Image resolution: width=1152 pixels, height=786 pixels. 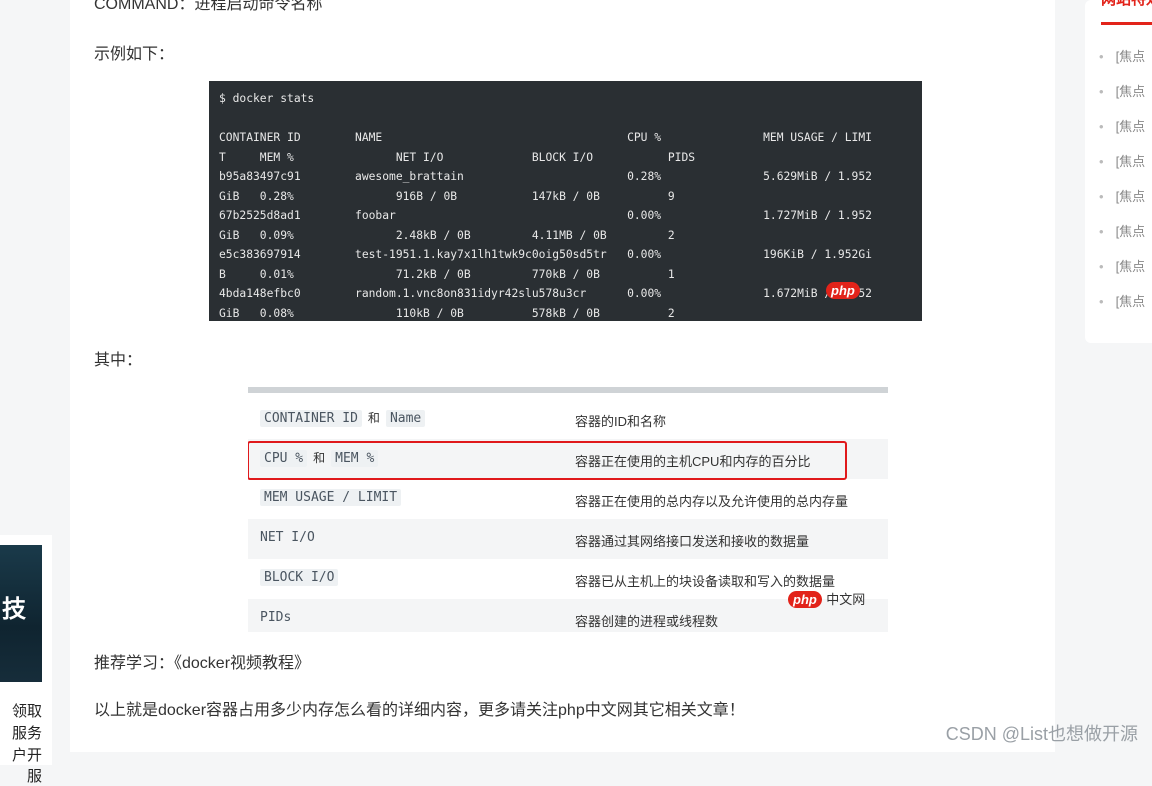 What do you see at coordinates (1126, 4) in the screenshot?
I see `sidebar-title: 网站特效` at bounding box center [1126, 4].